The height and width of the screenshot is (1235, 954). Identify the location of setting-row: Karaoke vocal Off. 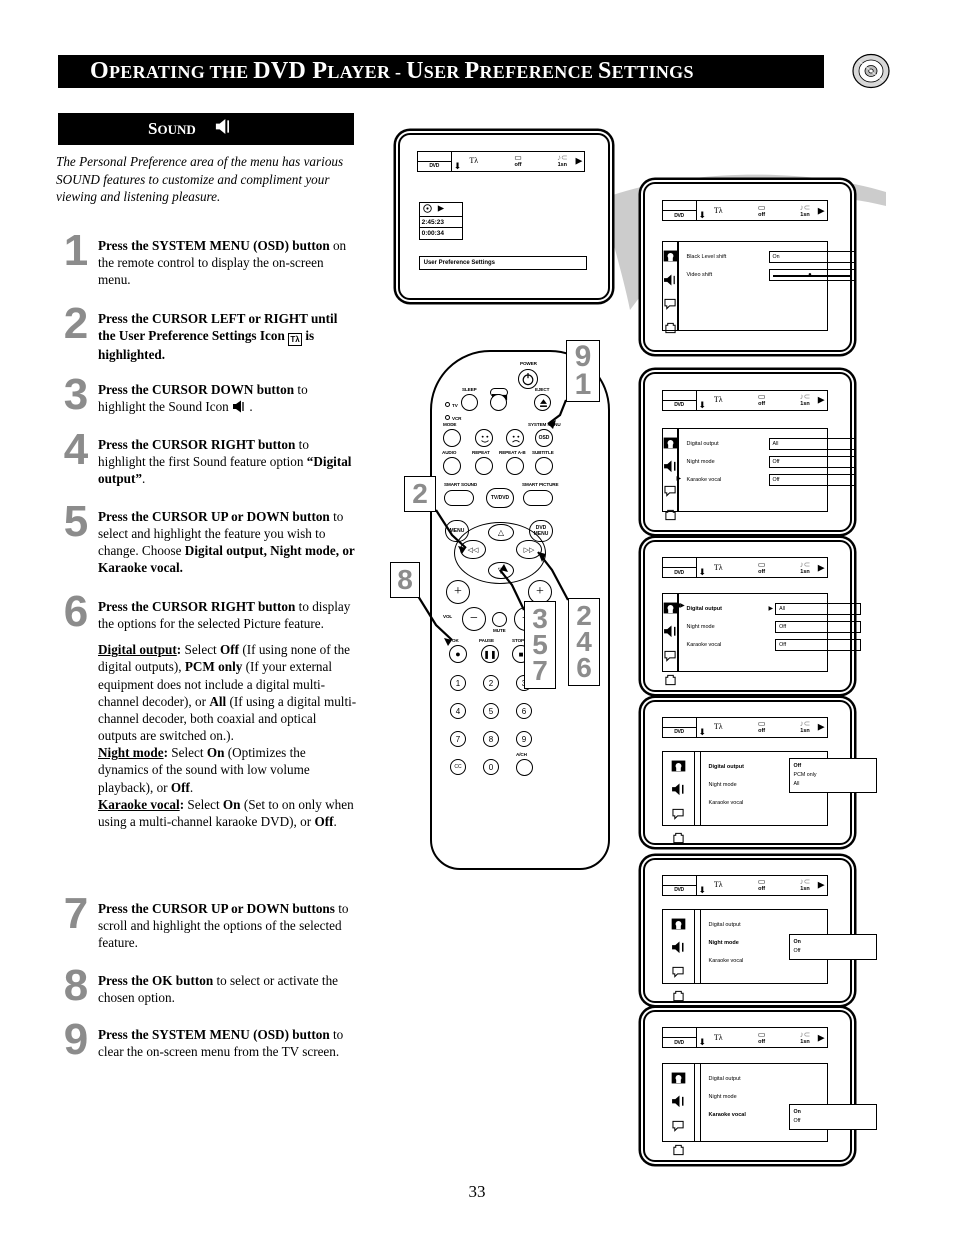
(771, 480).